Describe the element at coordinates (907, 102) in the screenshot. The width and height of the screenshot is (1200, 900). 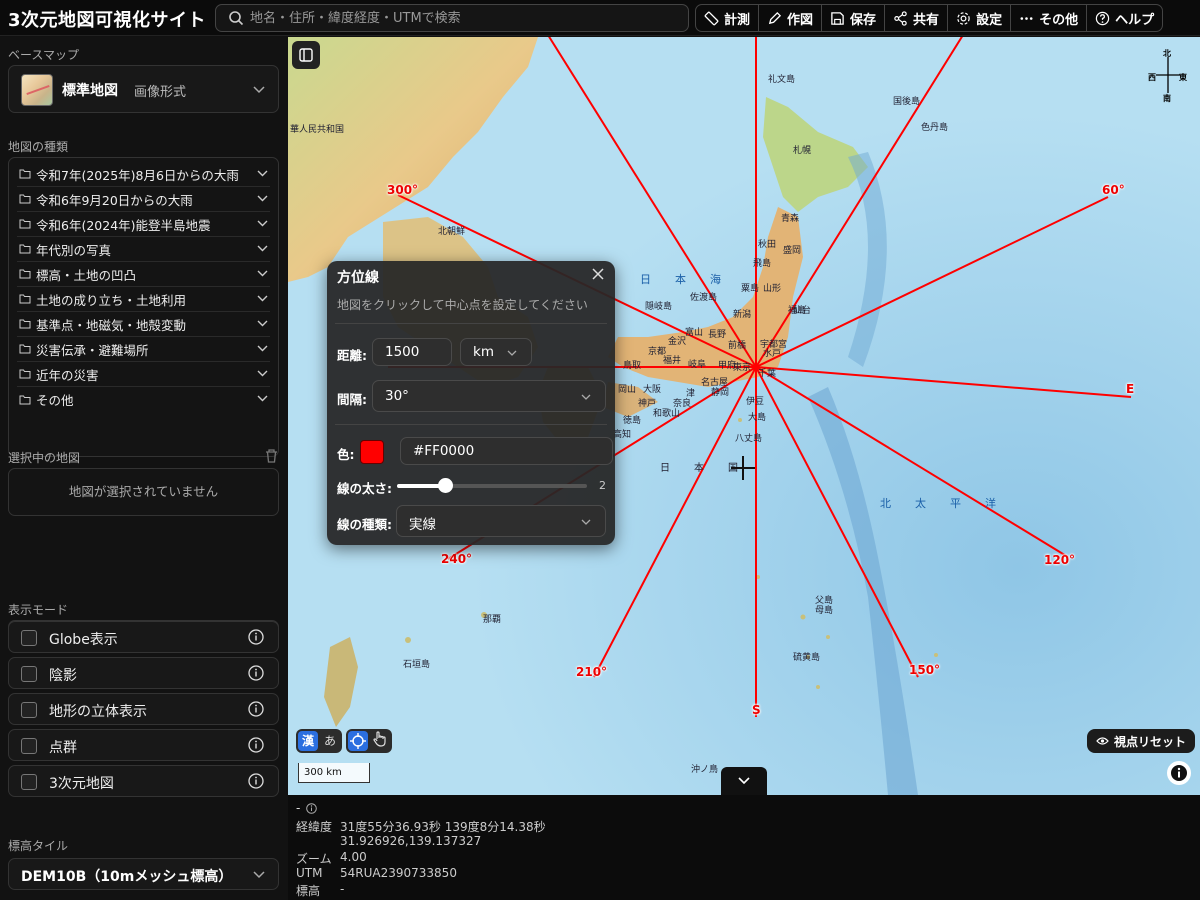
I see `place-label: 国後島` at that location.